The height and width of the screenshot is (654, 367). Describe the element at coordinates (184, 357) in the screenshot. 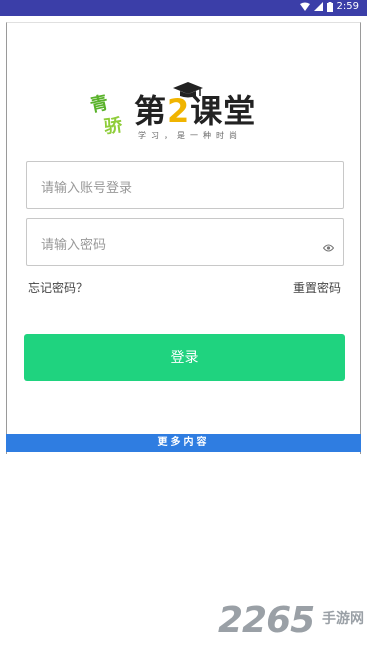

I see `login-button: 登录` at that location.